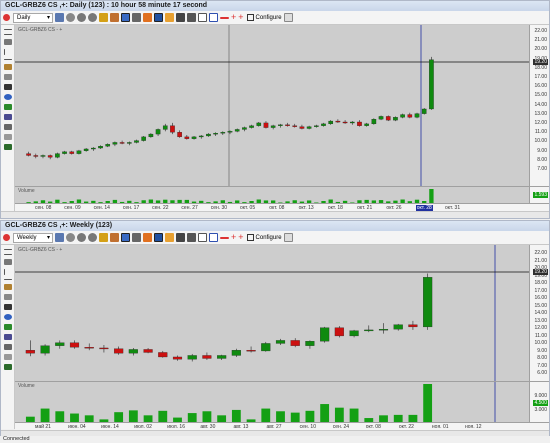 Image resolution: width=550 pixels, height=443 pixels. What do you see at coordinates (540, 113) in the screenshot?
I see `price-tick: 13.00` at bounding box center [540, 113].